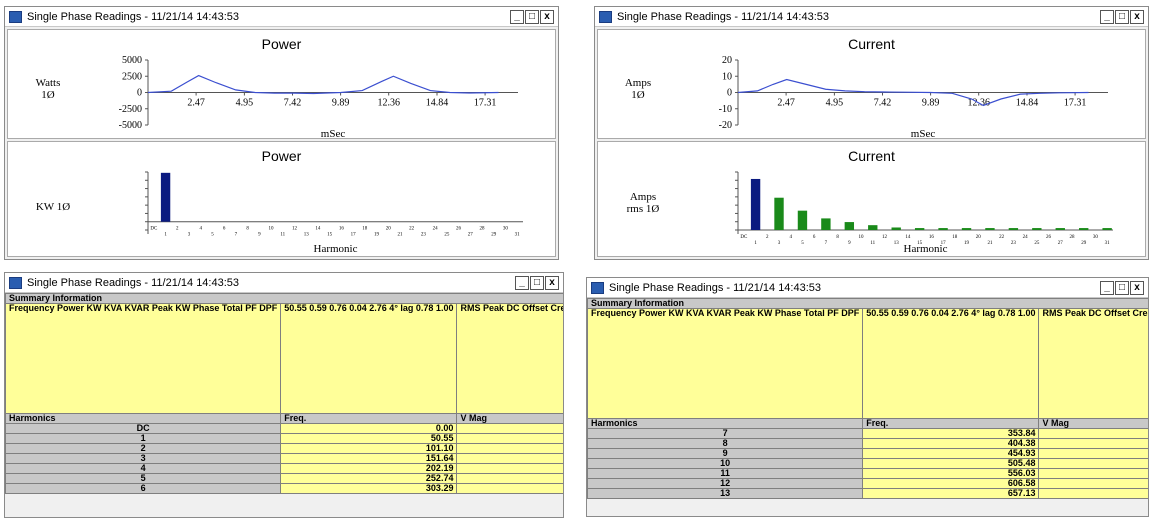 The image size is (1153, 521). I want to click on x-tick-label: 25, so click(1037, 243).